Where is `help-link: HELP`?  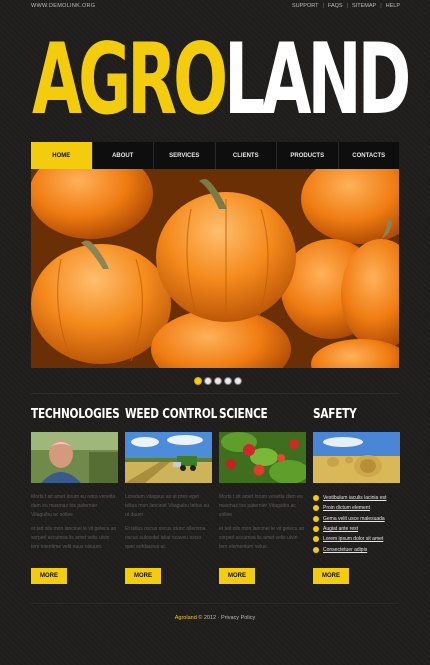 help-link: HELP is located at coordinates (393, 6).